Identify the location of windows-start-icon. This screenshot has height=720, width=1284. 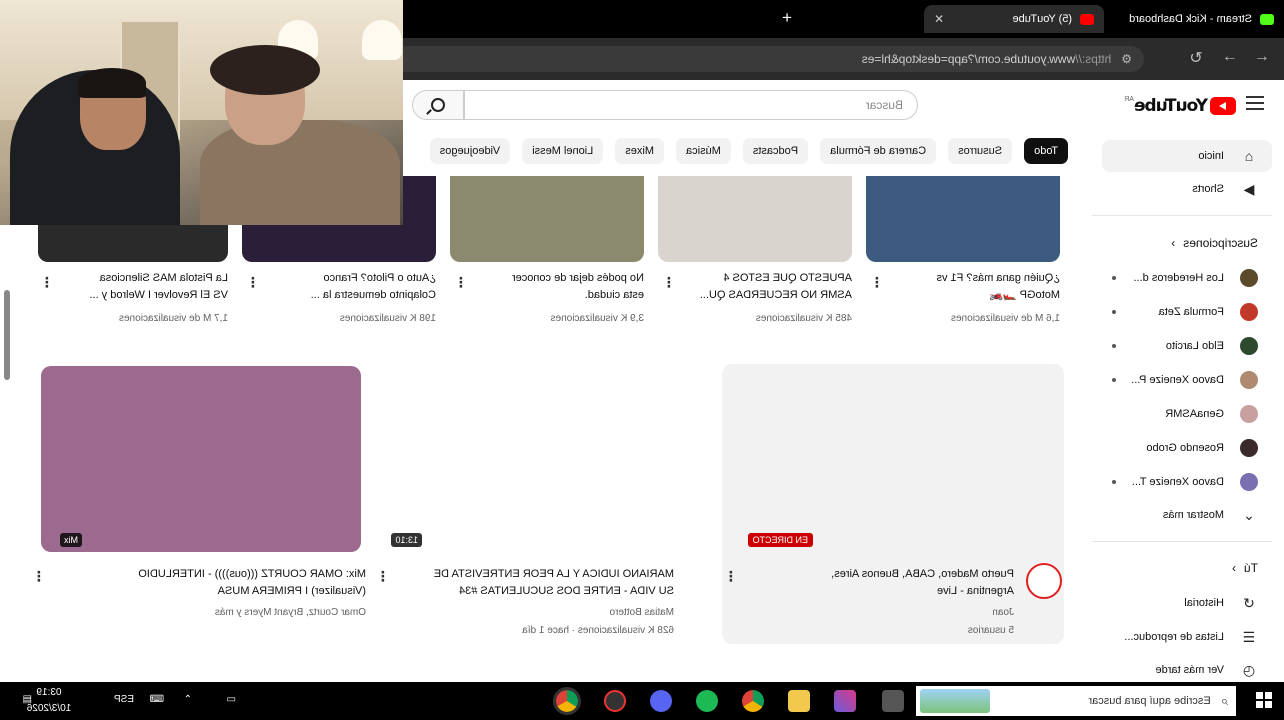
(1264, 700).